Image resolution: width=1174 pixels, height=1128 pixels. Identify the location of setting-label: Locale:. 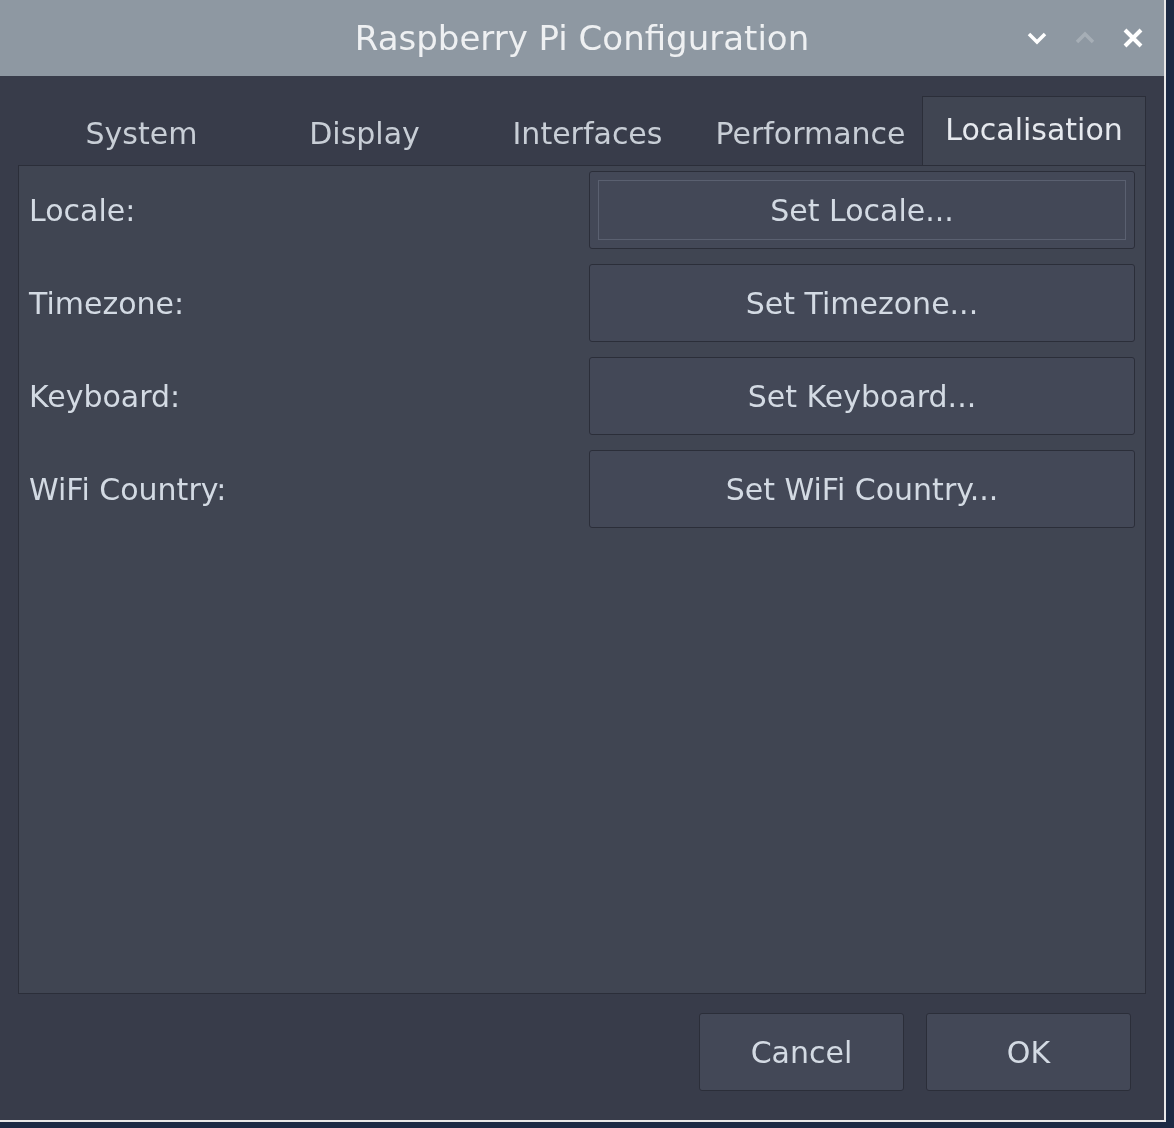
(82, 210).